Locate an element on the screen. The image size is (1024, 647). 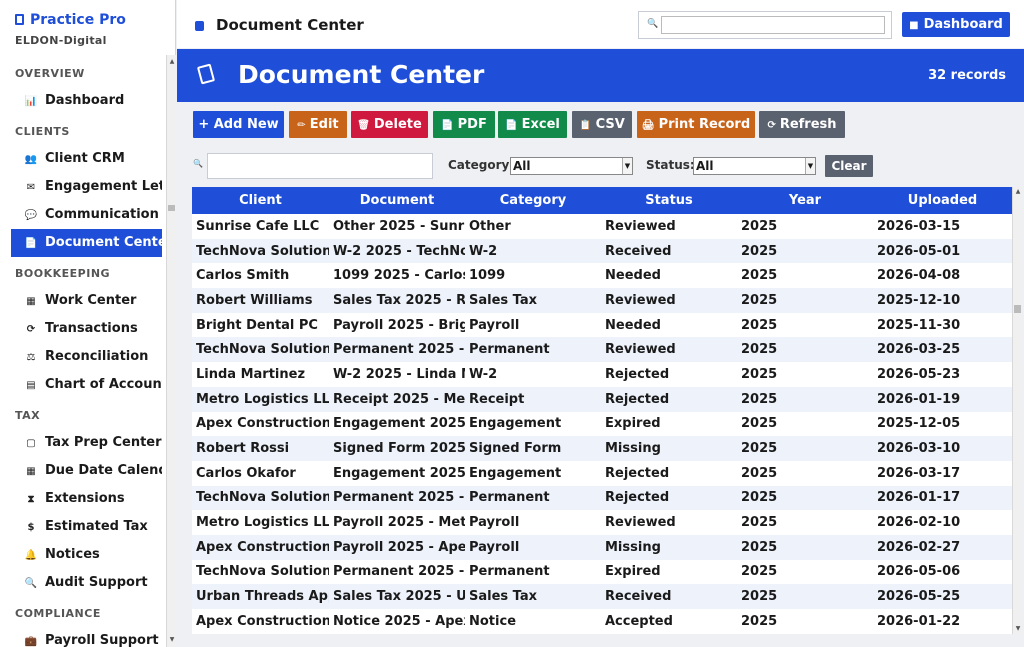
toolbar-button-label: + Add New is located at coordinates (238, 124).